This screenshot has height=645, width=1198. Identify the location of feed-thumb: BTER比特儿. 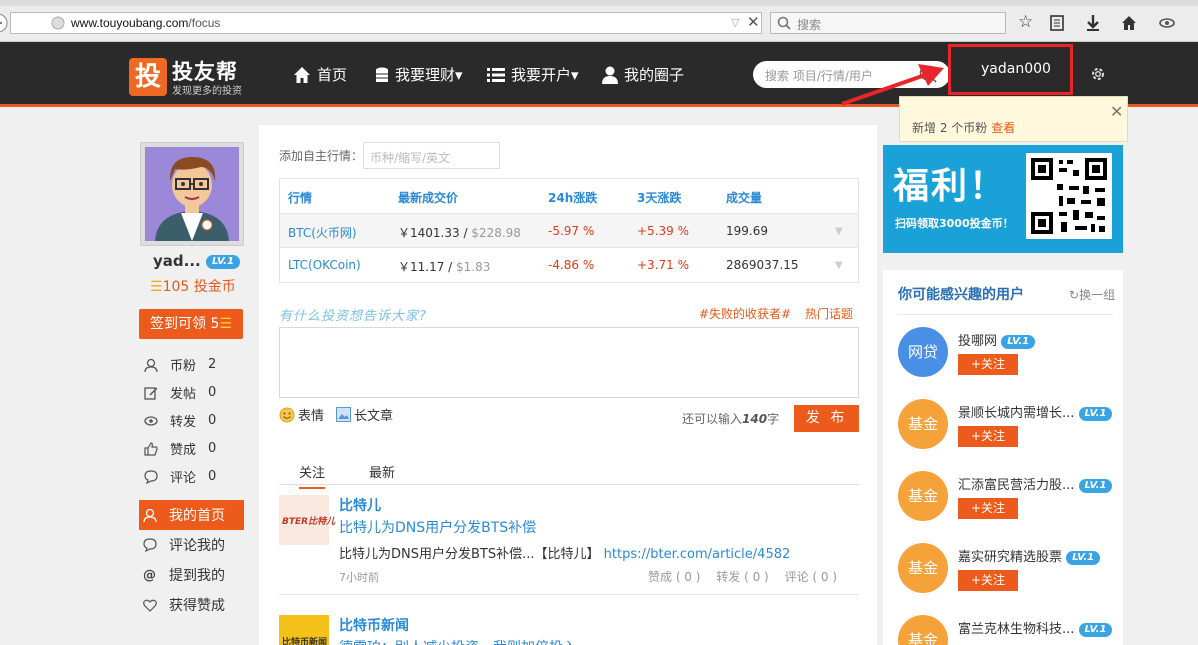
(307, 520).